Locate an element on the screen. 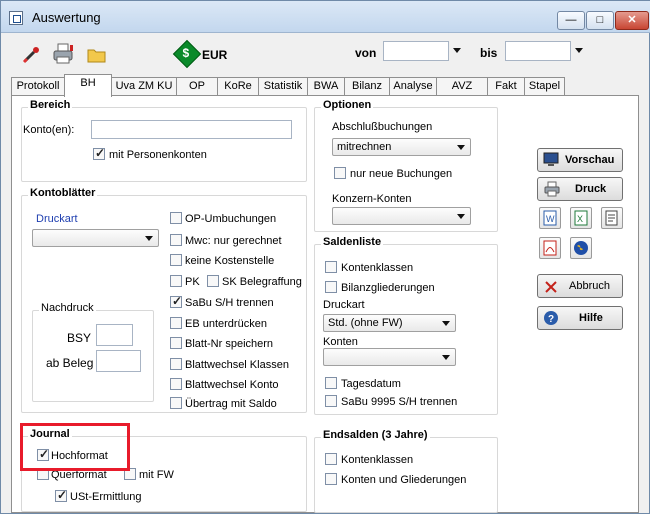 This screenshot has height=514, width=650. optionen-title: Optionen is located at coordinates (347, 105).